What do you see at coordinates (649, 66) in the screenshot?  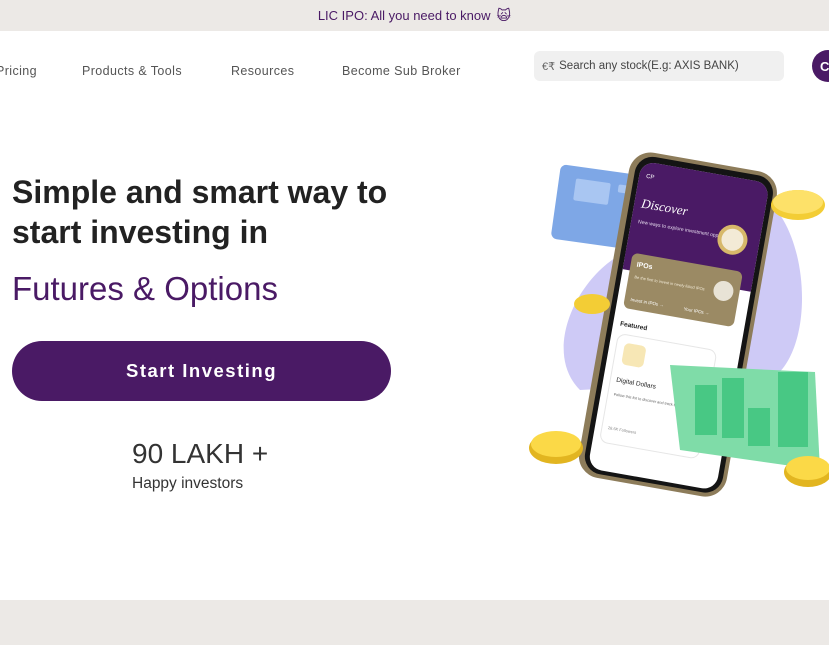 I see `search-placeholder: Search any stock(E.g: AXIS BANK)` at bounding box center [649, 66].